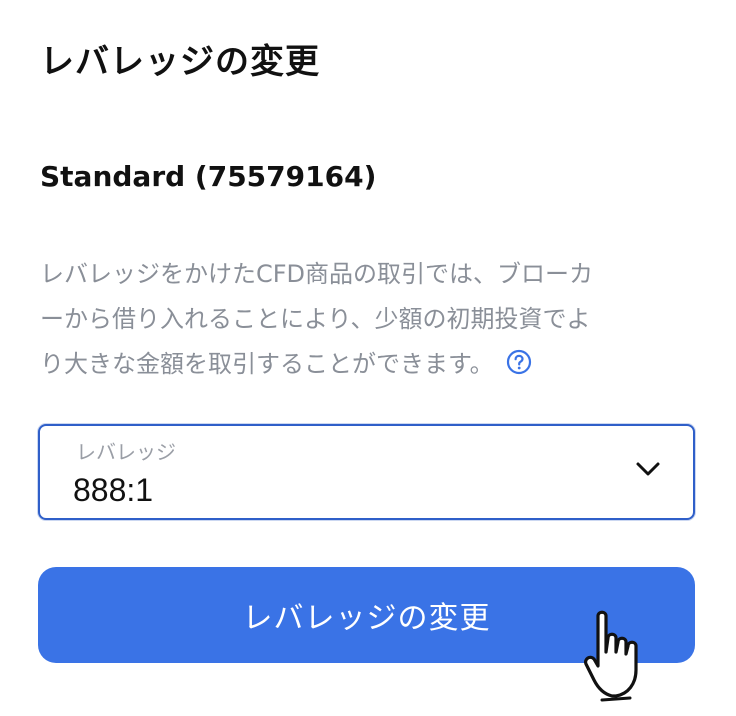 The height and width of the screenshot is (716, 736). What do you see at coordinates (126, 452) in the screenshot?
I see `leverage-select-label: レバレッジ` at bounding box center [126, 452].